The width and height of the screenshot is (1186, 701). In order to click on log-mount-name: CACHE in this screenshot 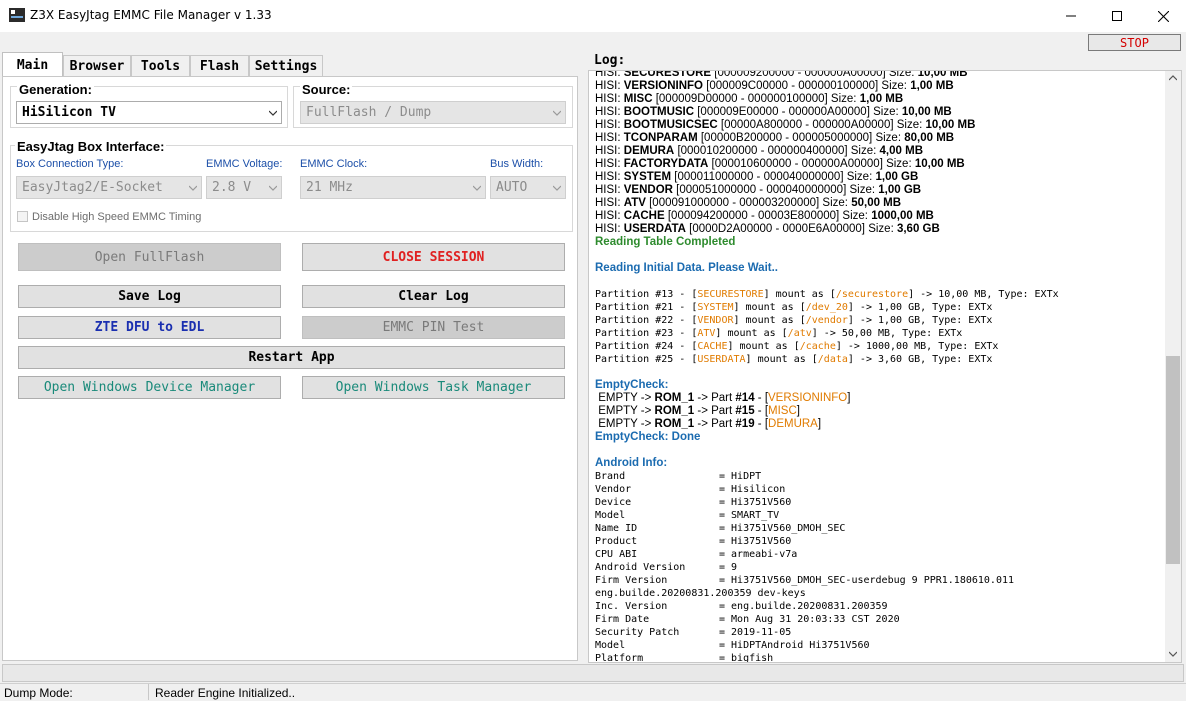, I will do `click(712, 346)`.